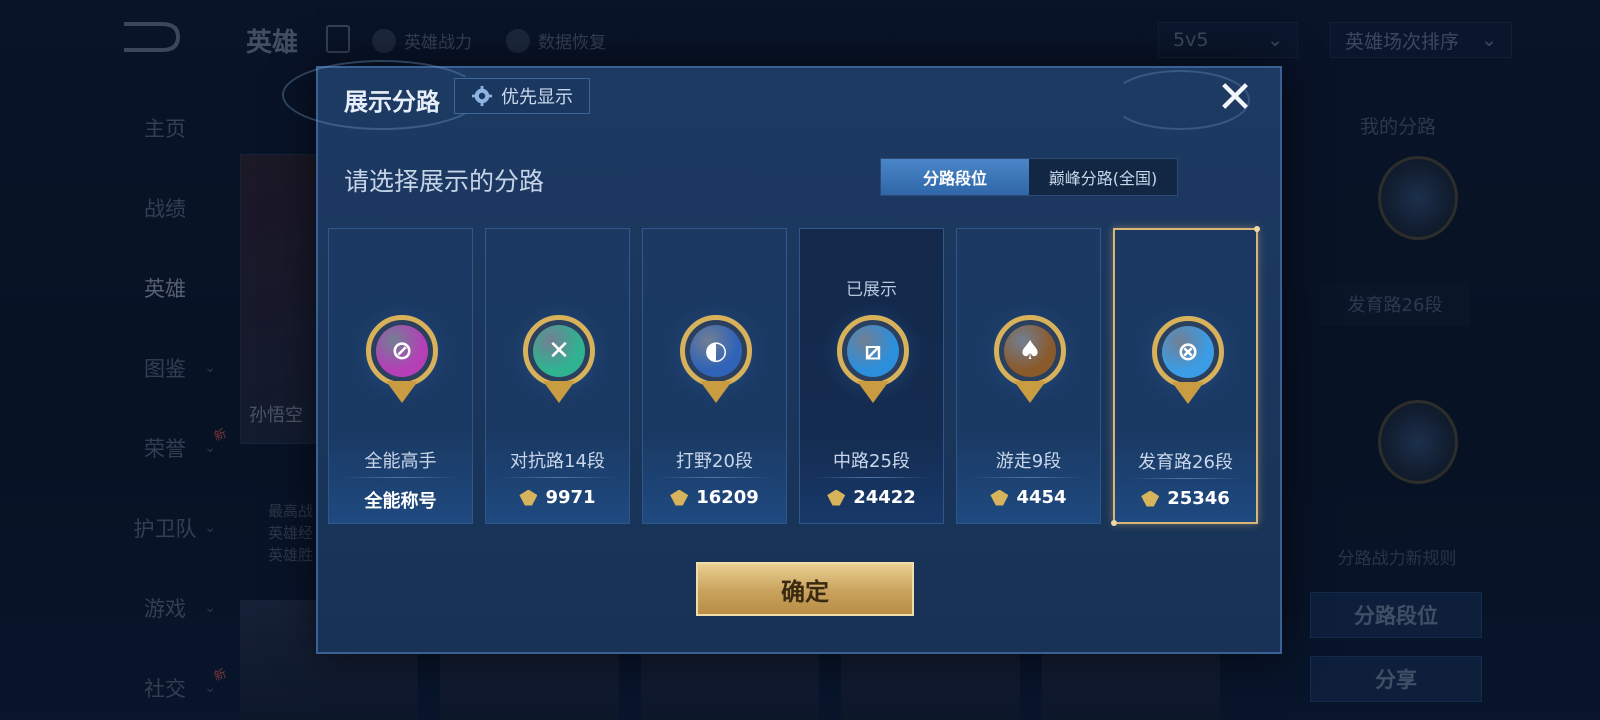  I want to click on shown-tag: 已展示, so click(871, 290).